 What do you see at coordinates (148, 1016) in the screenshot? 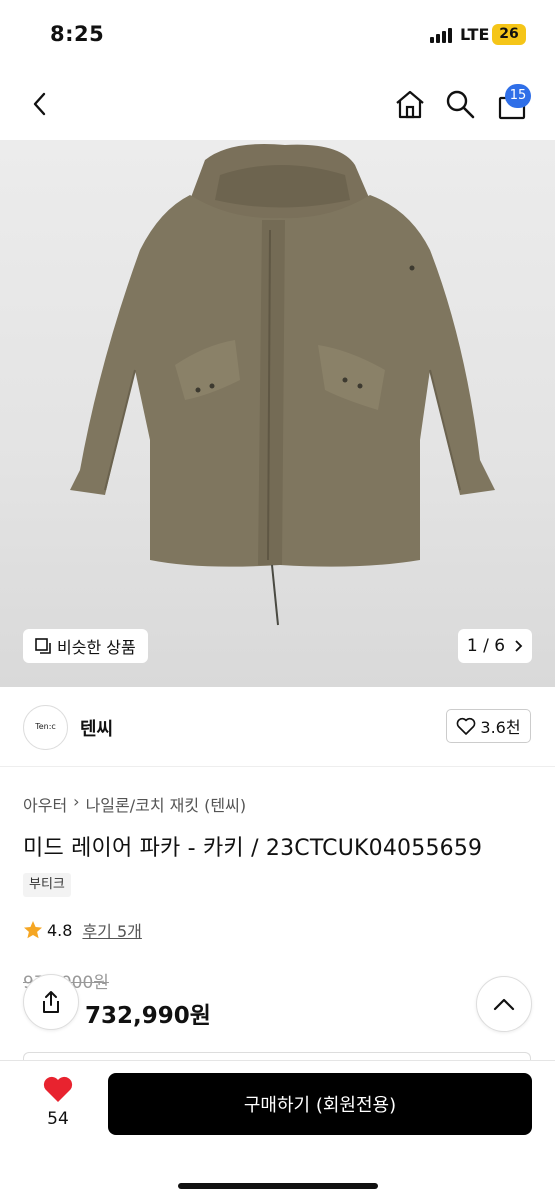
I see `sale-price: 732,990원` at bounding box center [148, 1016].